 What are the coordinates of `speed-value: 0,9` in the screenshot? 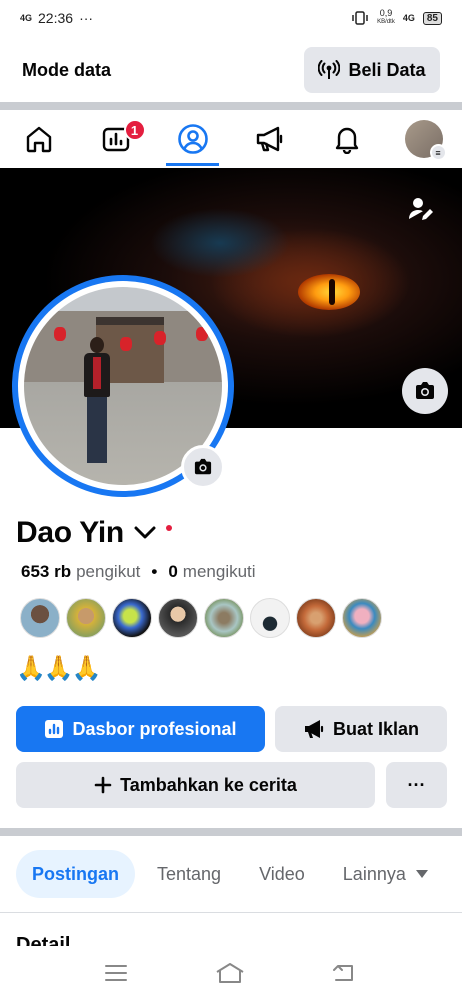 It's located at (386, 13).